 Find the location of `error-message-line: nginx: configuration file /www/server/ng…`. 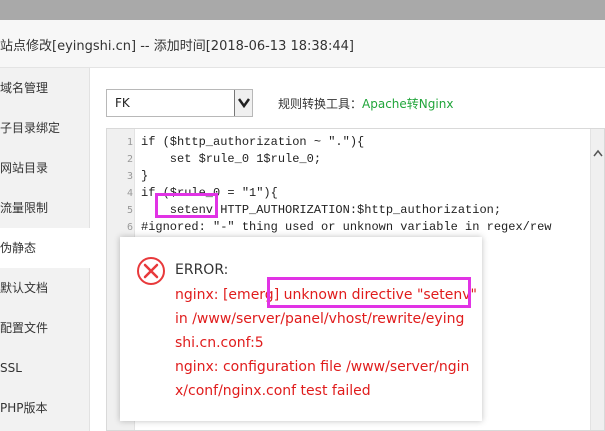

error-message-line: nginx: configuration file /www/server/ng… is located at coordinates (322, 367).